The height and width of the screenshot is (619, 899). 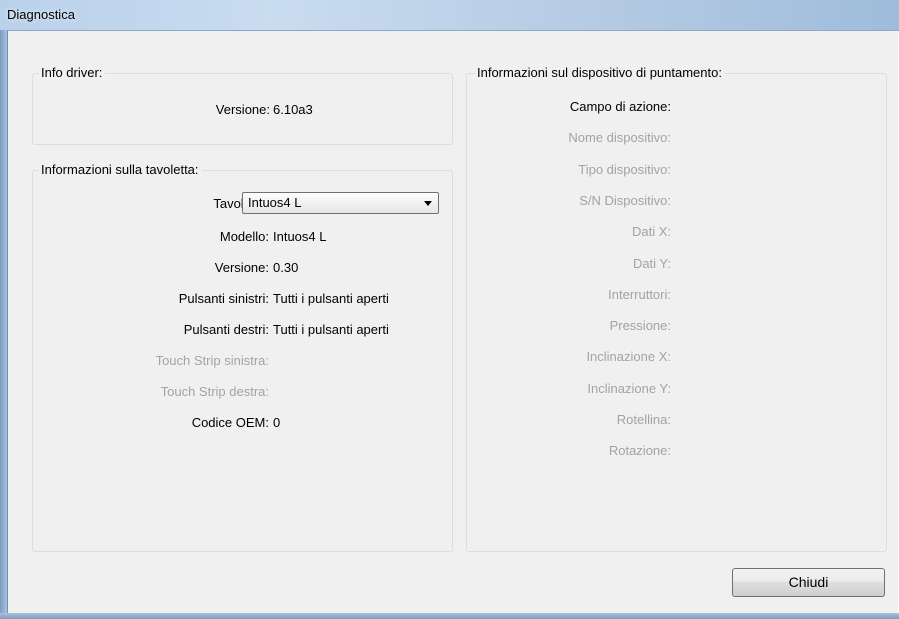 What do you see at coordinates (676, 201) in the screenshot?
I see `pointer-info-row: S/N Dispositivo:` at bounding box center [676, 201].